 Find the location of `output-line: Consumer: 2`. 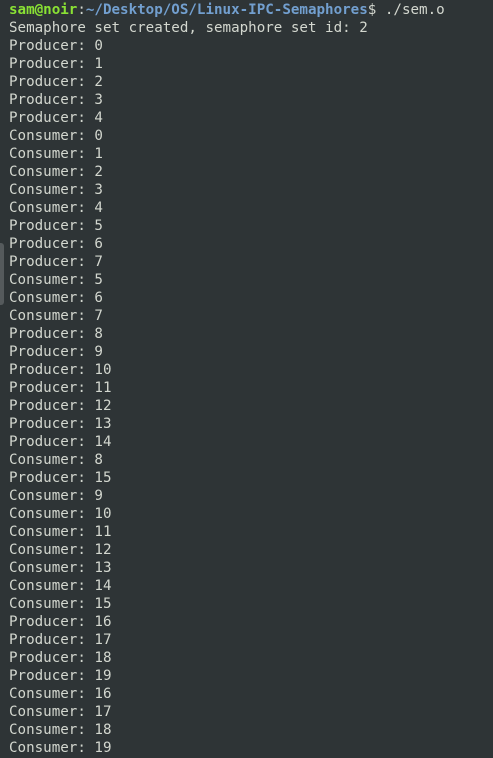

output-line: Consumer: 2 is located at coordinates (56, 172).